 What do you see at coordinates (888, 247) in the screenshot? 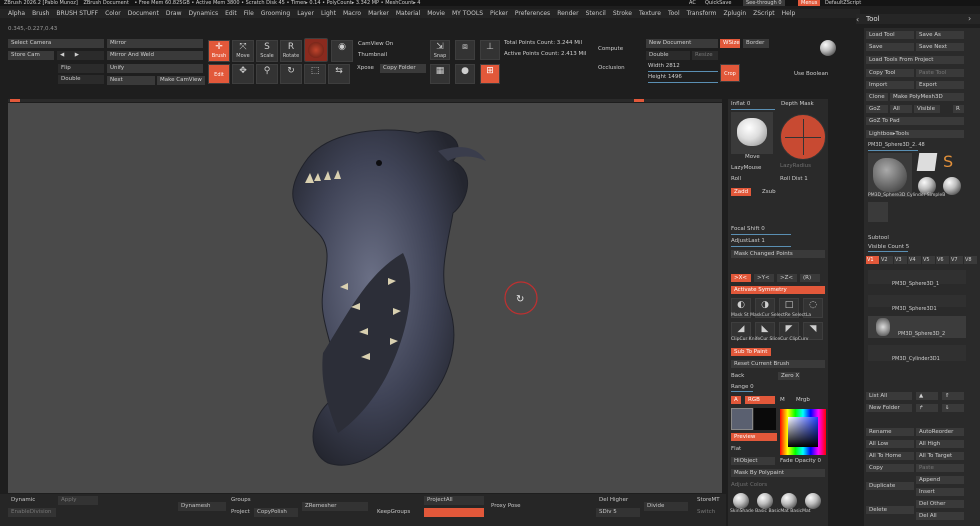
I see `visible-count-slider: Visible Count 5` at bounding box center [888, 247].